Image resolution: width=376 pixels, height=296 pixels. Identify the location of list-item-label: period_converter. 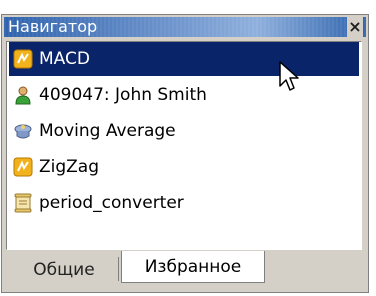
(111, 203).